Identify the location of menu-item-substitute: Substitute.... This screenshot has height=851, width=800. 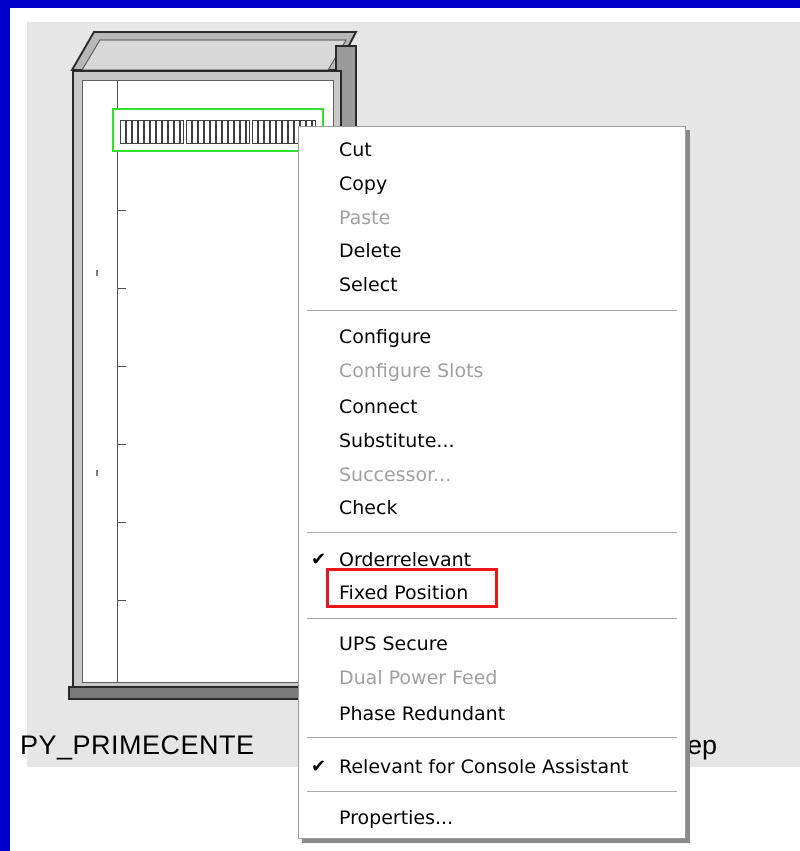
(397, 441).